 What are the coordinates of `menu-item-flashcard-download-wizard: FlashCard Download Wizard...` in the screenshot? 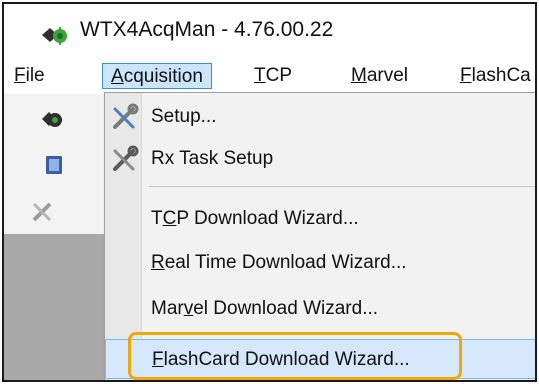 It's located at (320, 359).